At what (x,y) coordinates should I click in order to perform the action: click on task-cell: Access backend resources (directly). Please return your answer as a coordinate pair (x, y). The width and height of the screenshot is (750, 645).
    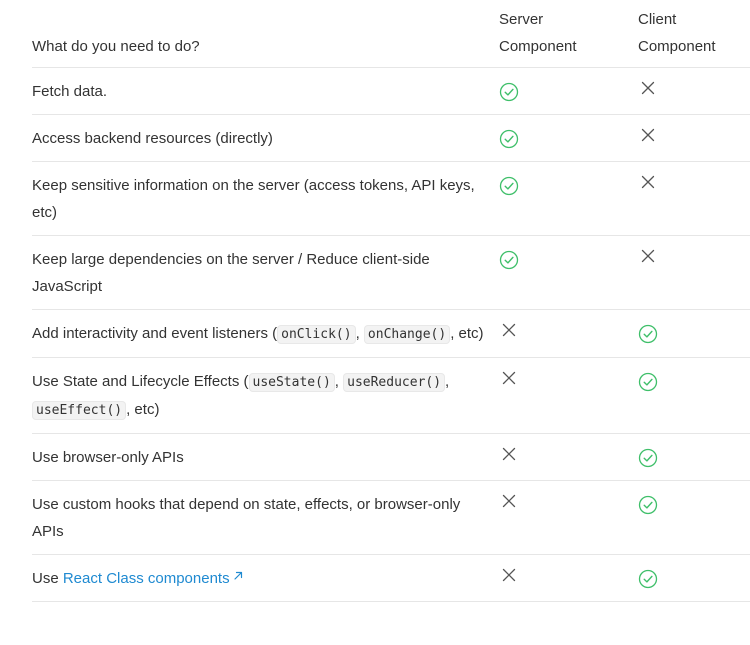
    Looking at the image, I should click on (265, 138).